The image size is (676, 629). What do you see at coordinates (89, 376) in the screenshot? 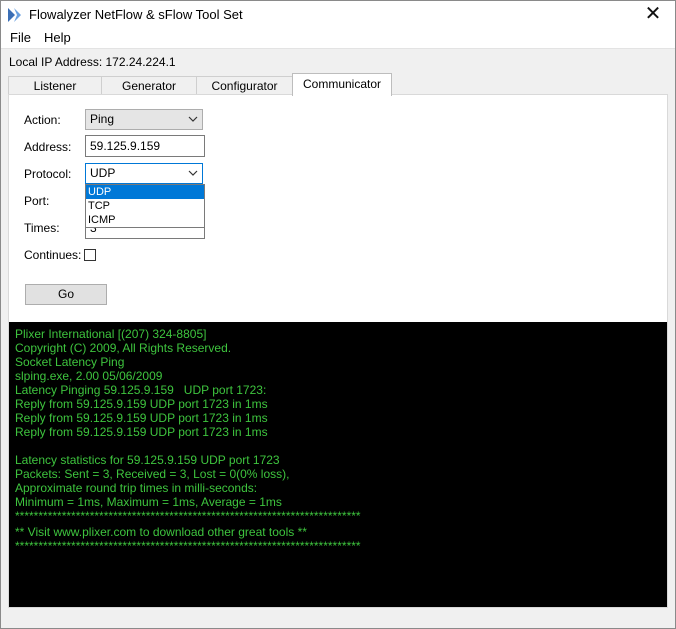
I see `console-line: slping.exe, 2.00 05/06/2009` at bounding box center [89, 376].